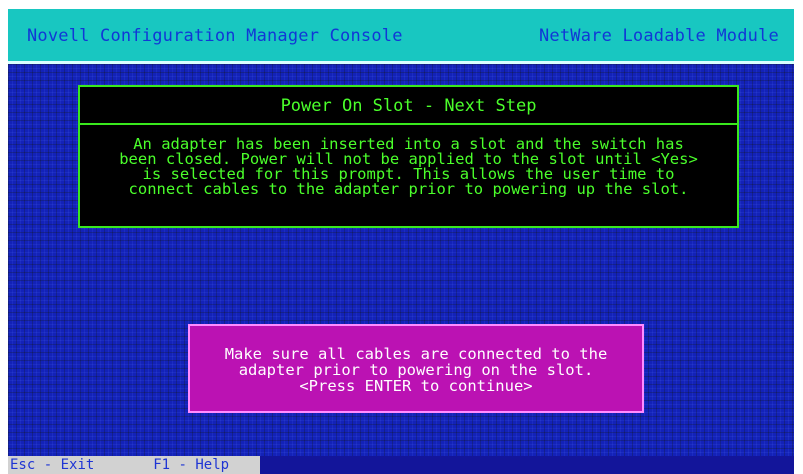 The image size is (803, 474). I want to click on escape-exit-key: Esc - Exit, so click(52, 465).